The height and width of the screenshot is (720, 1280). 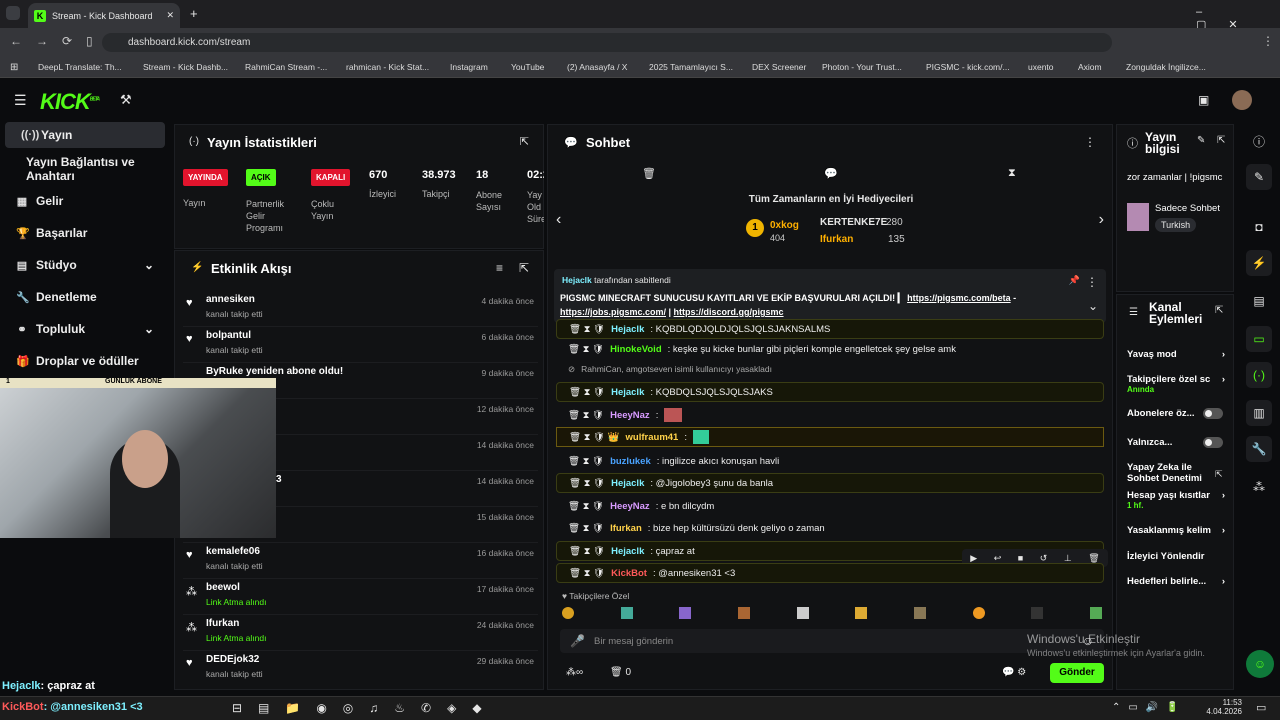 I want to click on notifications-icon: ▭, so click(x=1261, y=707).